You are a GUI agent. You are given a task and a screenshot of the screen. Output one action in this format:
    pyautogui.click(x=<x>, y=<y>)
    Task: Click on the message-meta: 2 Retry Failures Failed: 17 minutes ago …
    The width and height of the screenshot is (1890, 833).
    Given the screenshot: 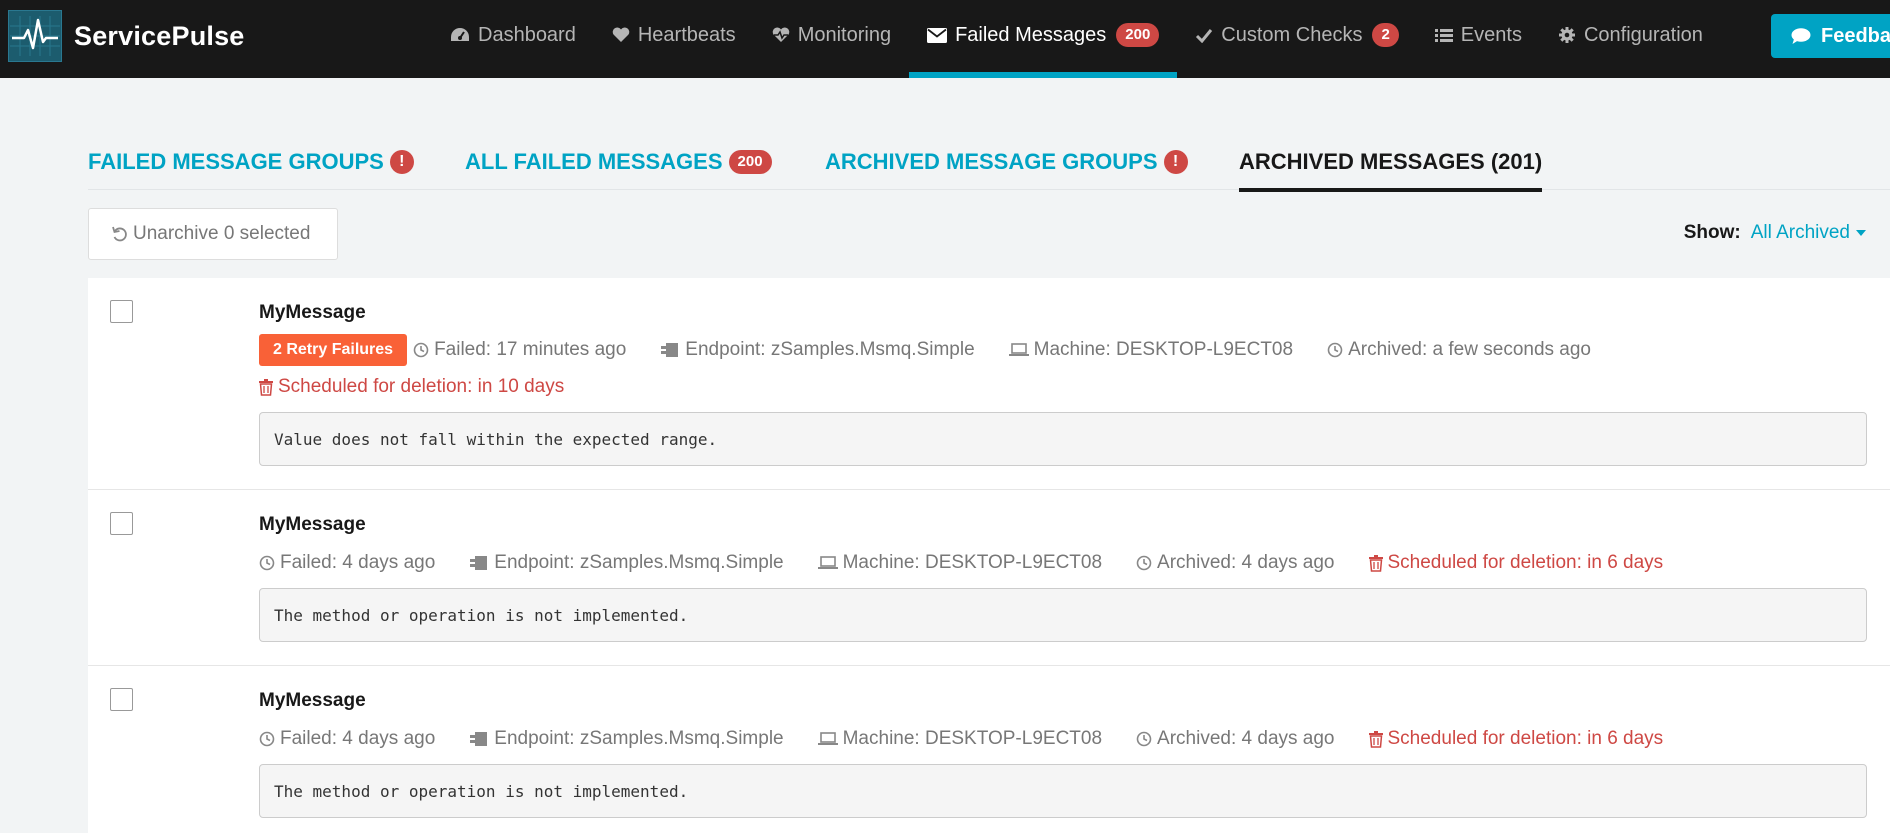 What is the action you would take?
    pyautogui.click(x=942, y=350)
    